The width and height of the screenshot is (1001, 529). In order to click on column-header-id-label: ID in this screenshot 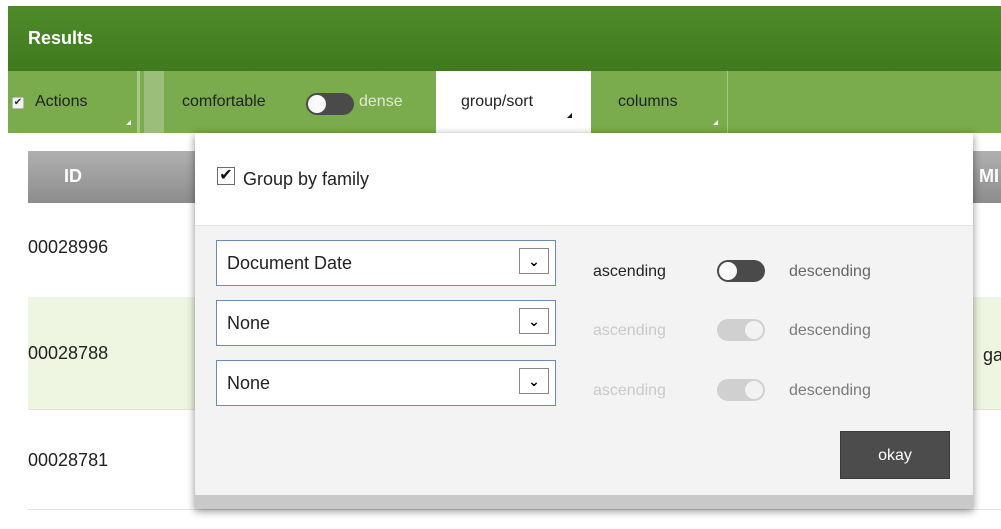, I will do `click(73, 176)`.